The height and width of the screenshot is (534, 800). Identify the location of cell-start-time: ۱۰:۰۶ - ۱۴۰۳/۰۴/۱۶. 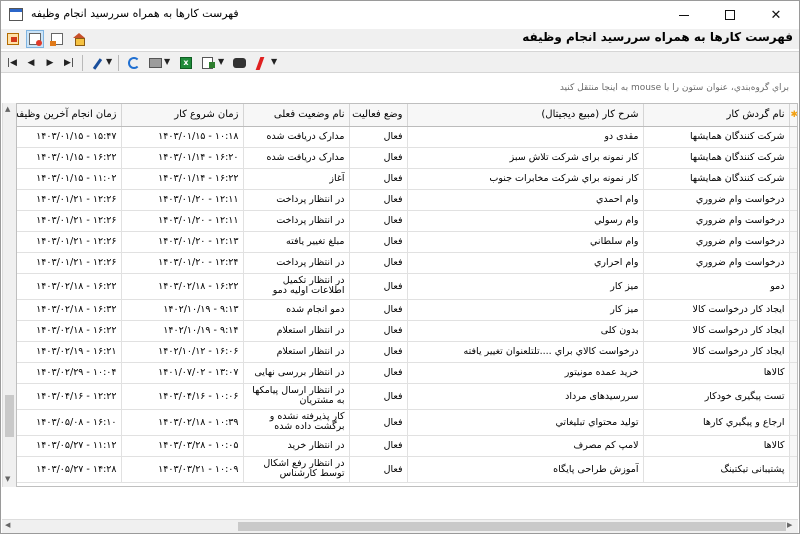
(182, 396).